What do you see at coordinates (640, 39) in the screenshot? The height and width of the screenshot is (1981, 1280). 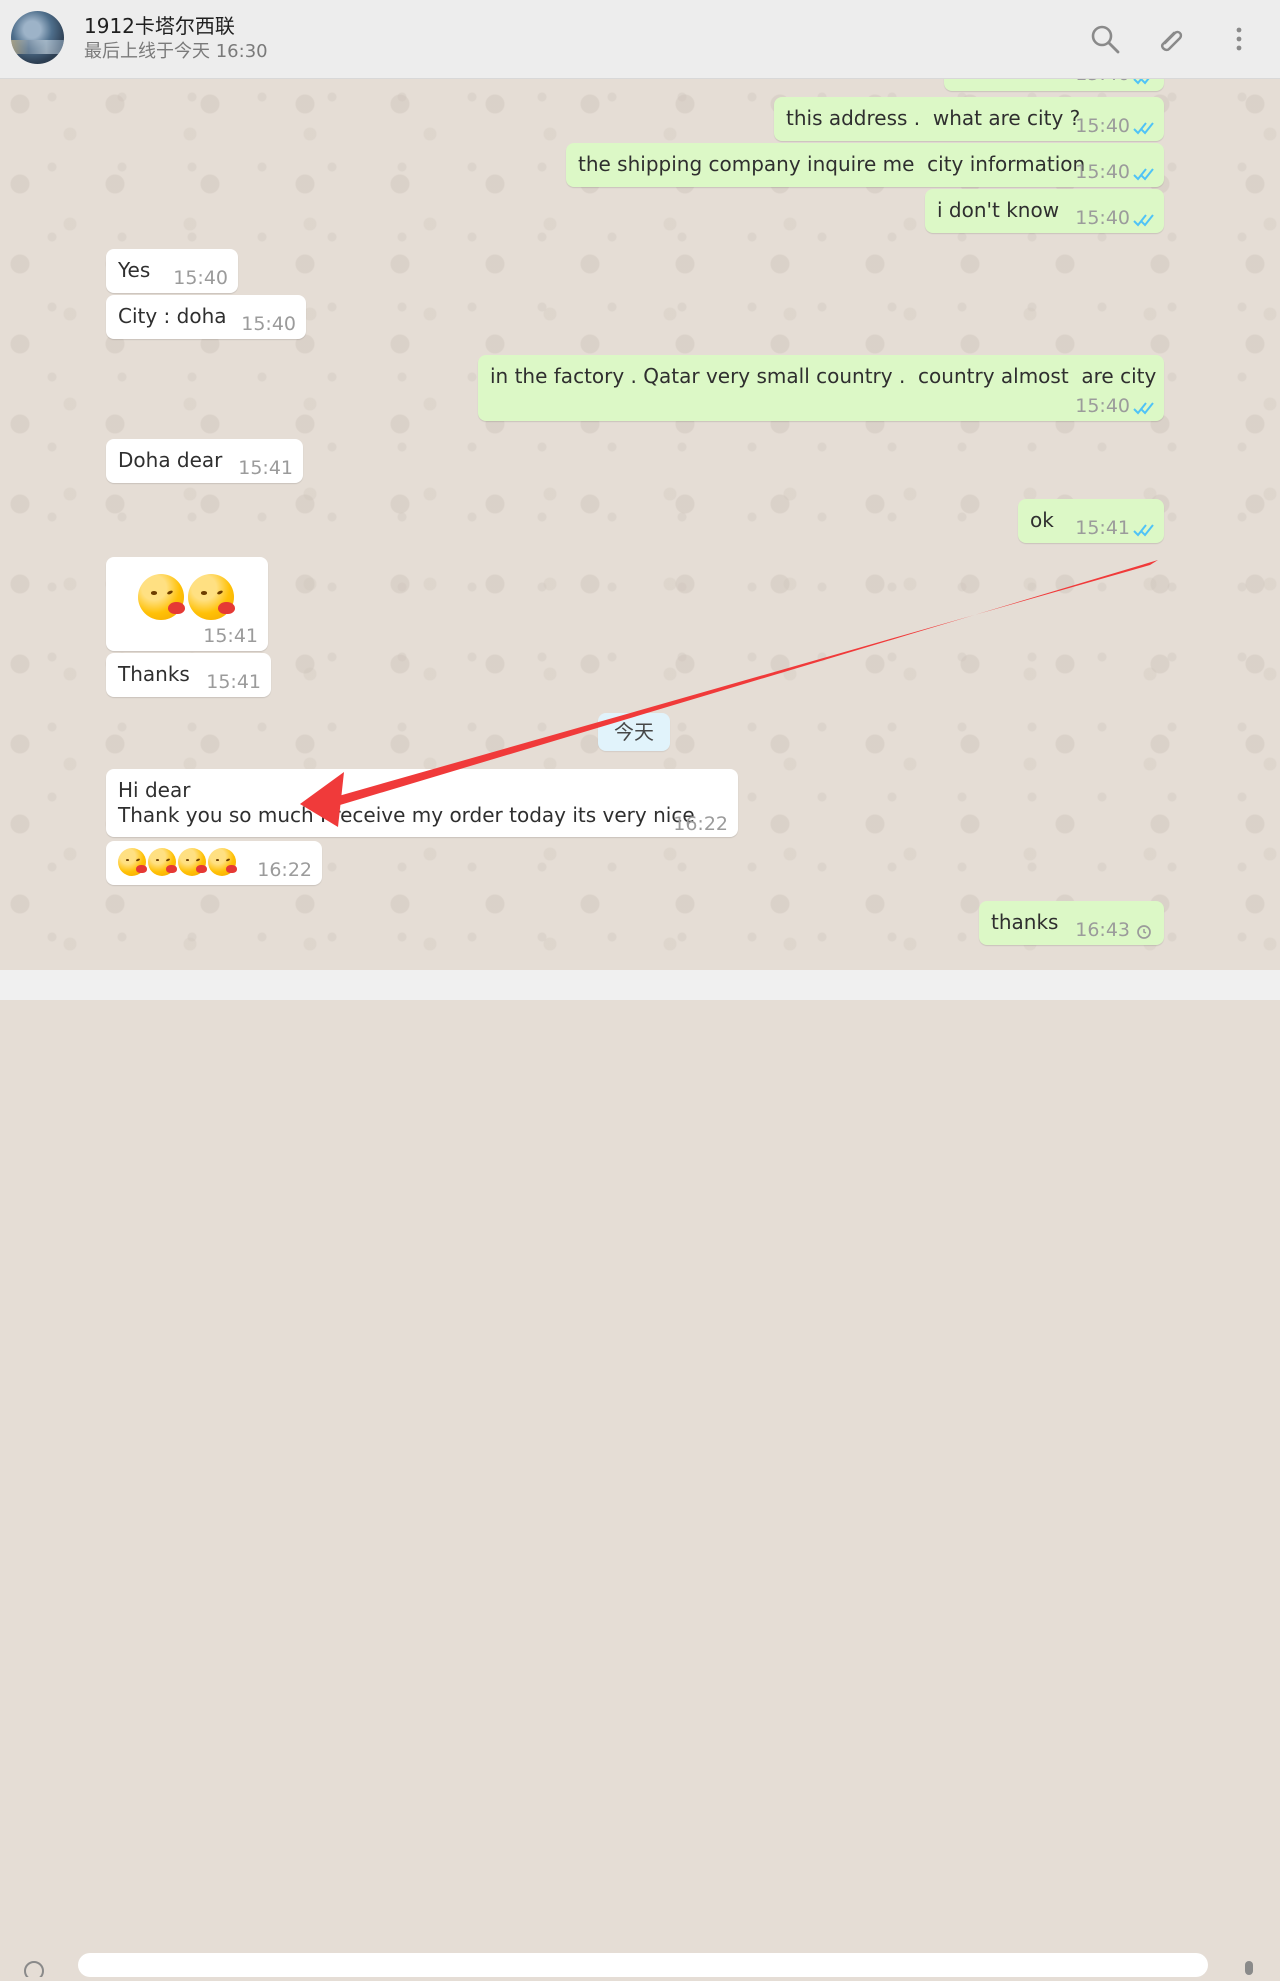 I see `chat-header: 1912卡塔尔西联 最后上线于今天 16:30` at bounding box center [640, 39].